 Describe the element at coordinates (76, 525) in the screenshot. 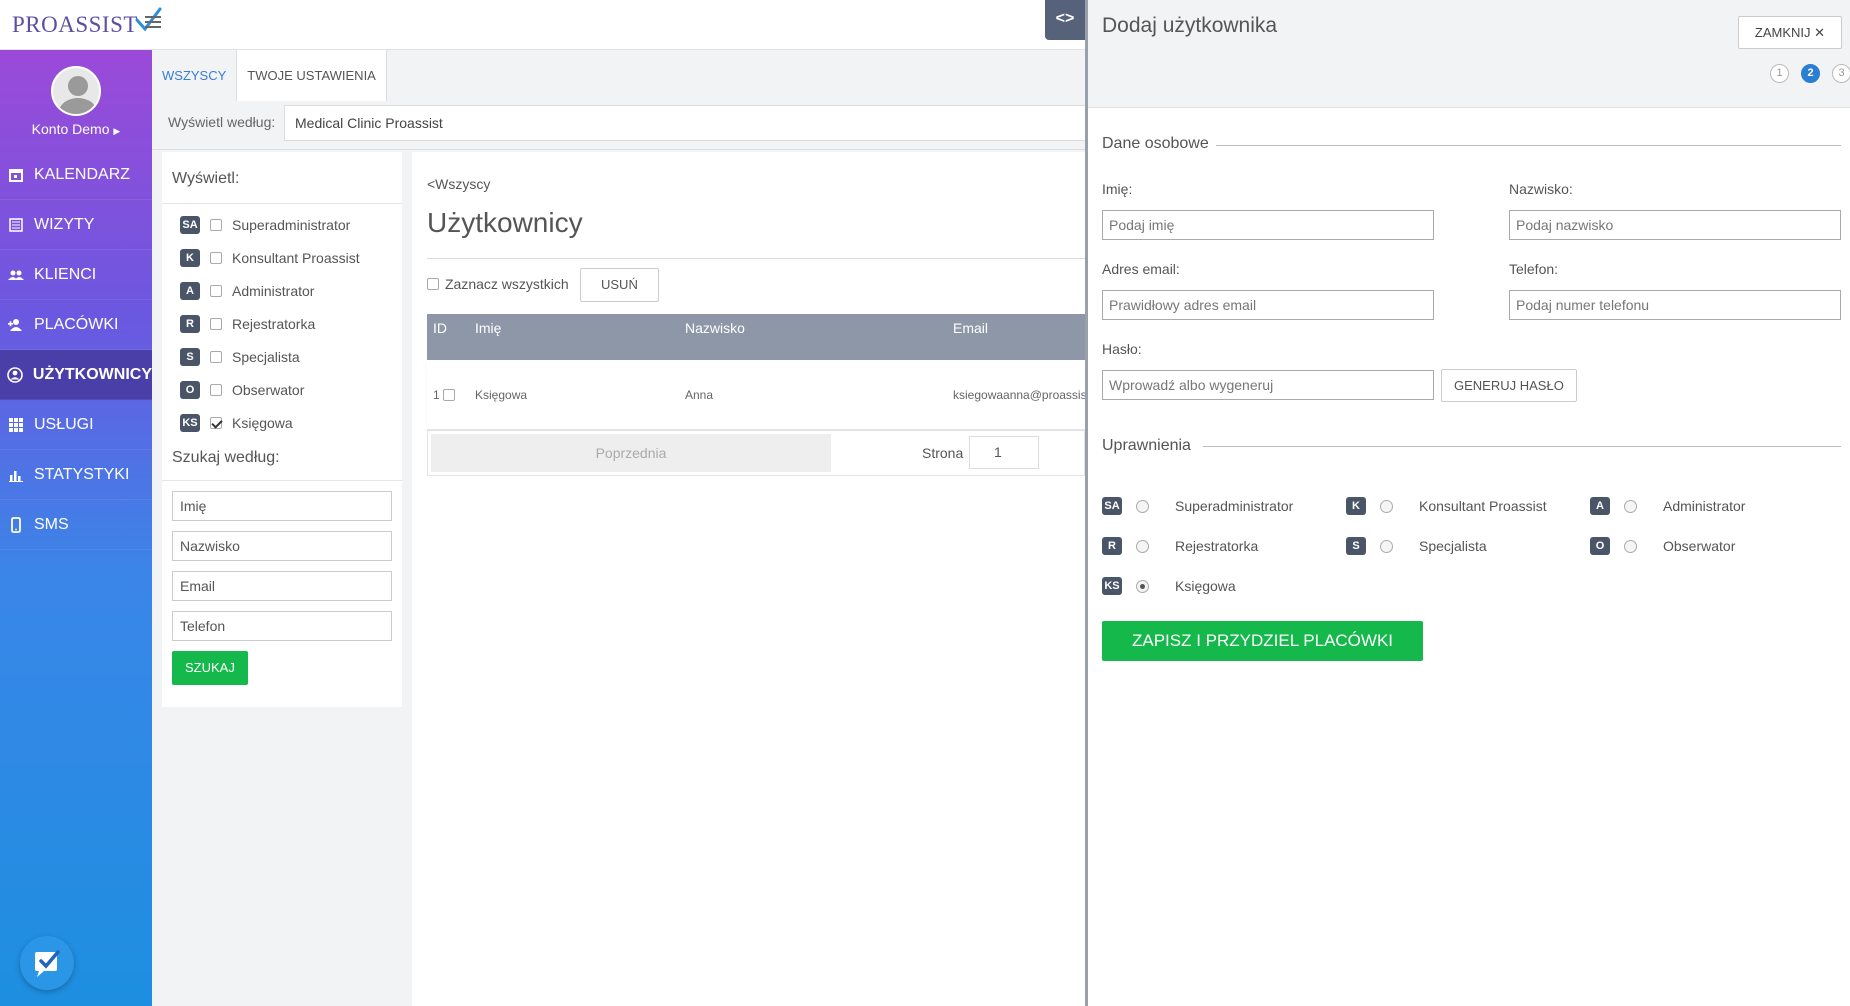

I see `sidebar-item-sms: SMS` at that location.